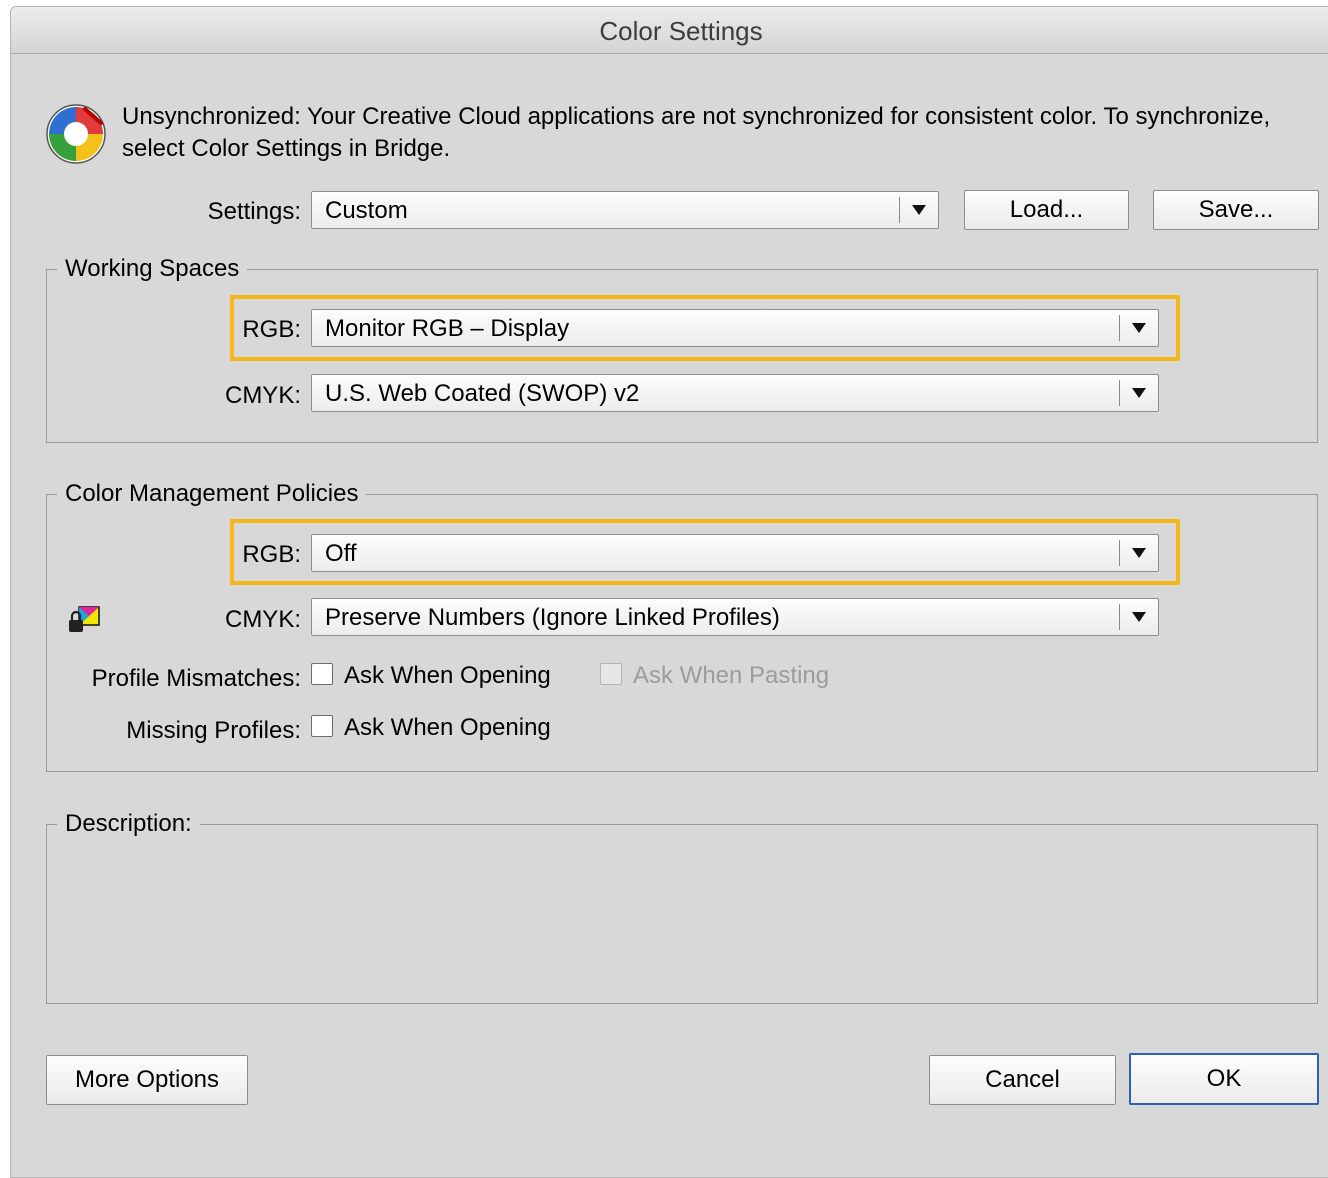 The height and width of the screenshot is (1178, 1328). Describe the element at coordinates (212, 494) in the screenshot. I see `color-management-policies-title: Color Management Policies` at that location.